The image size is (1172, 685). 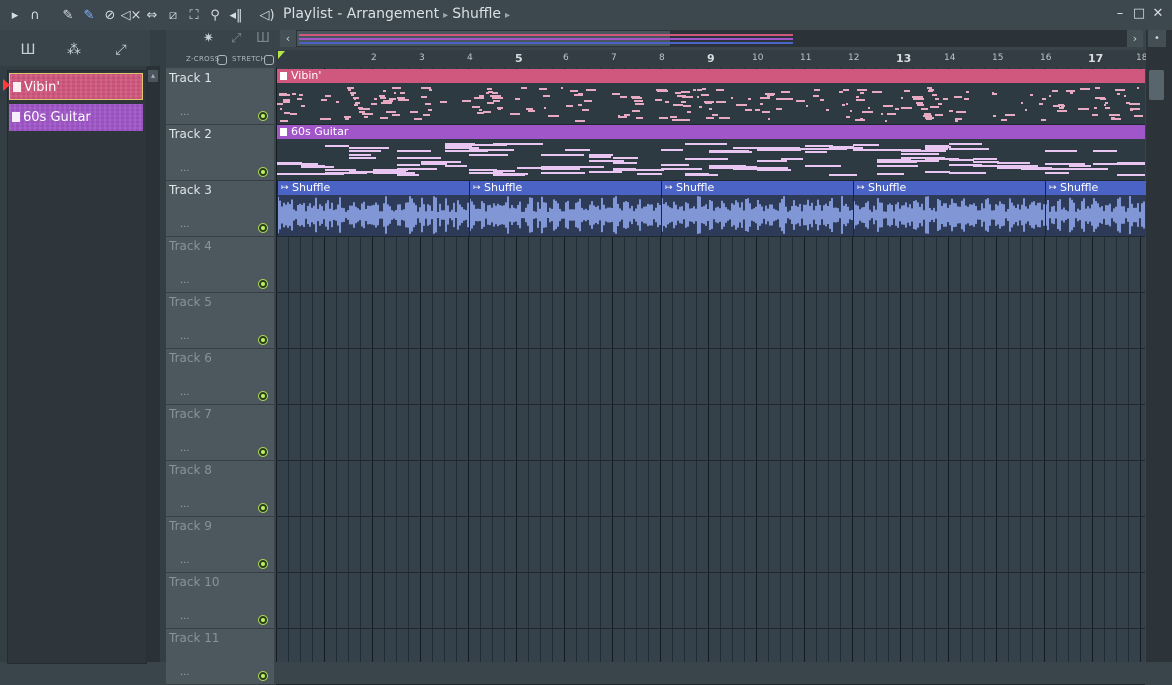 What do you see at coordinates (153, 76) in the screenshot?
I see `scroll-up-icon: ▴` at bounding box center [153, 76].